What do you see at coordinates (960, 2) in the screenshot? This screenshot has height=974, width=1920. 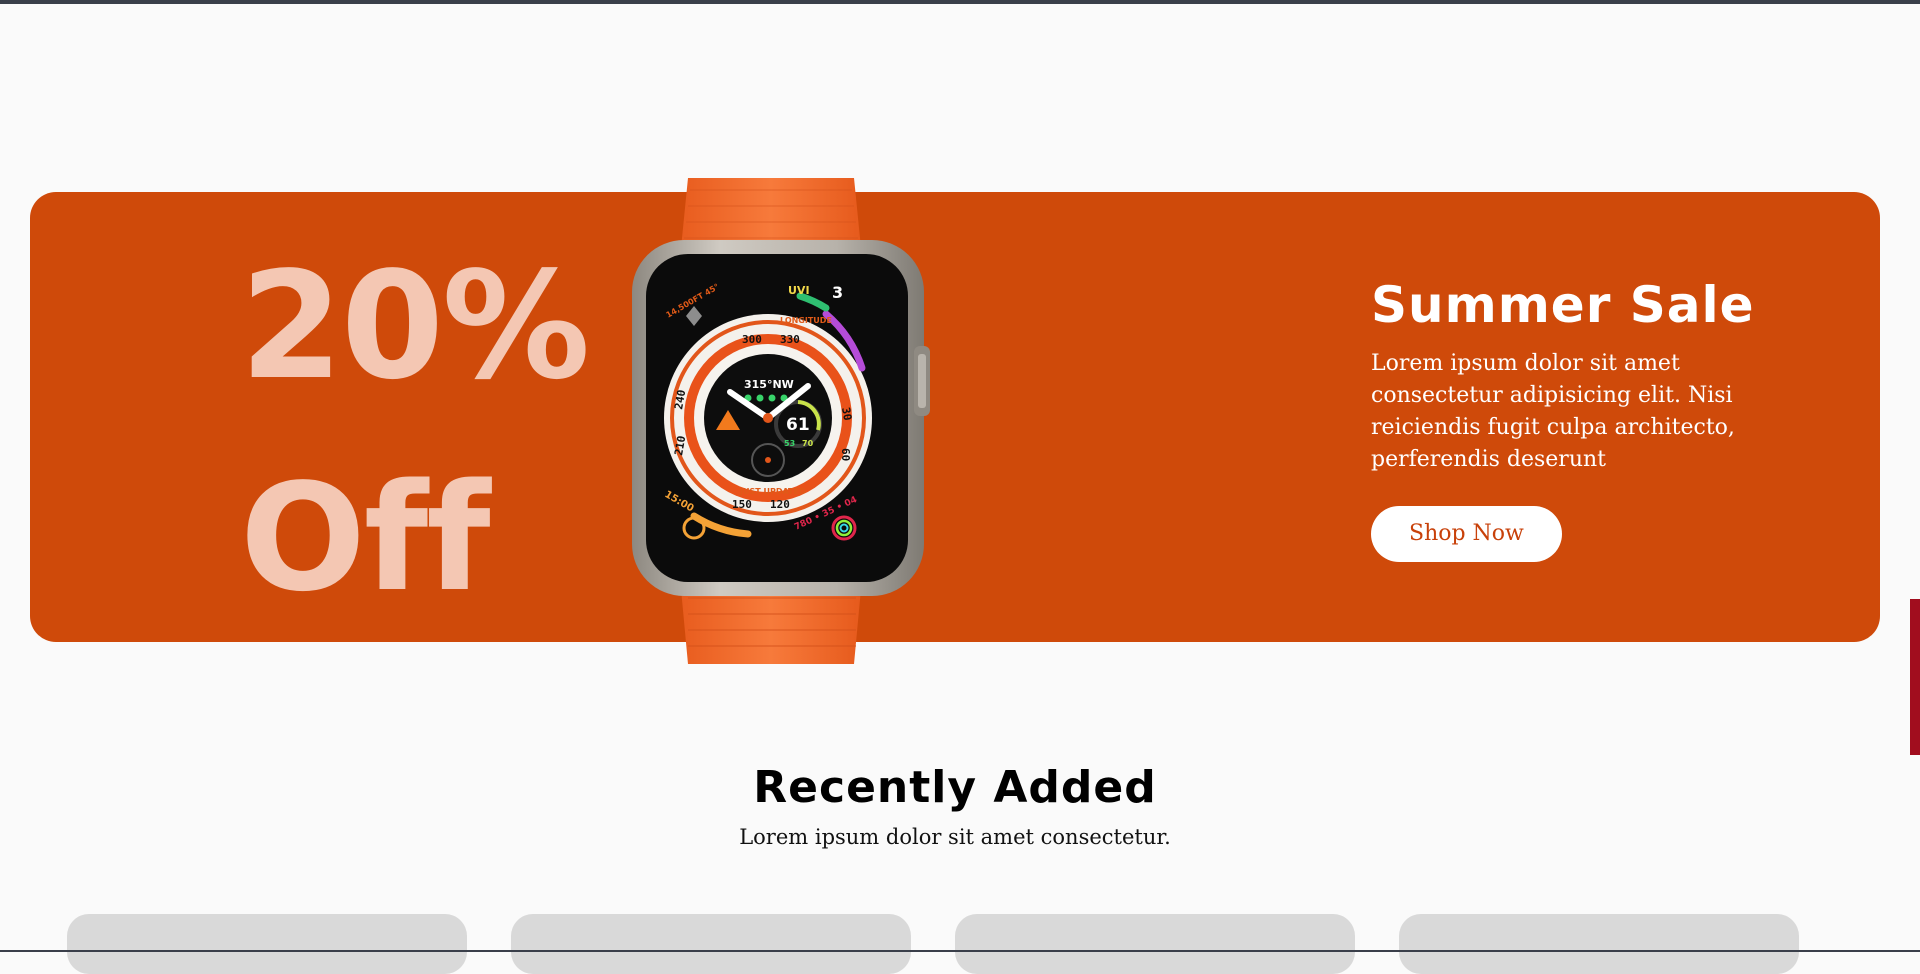 I see `top-border` at bounding box center [960, 2].